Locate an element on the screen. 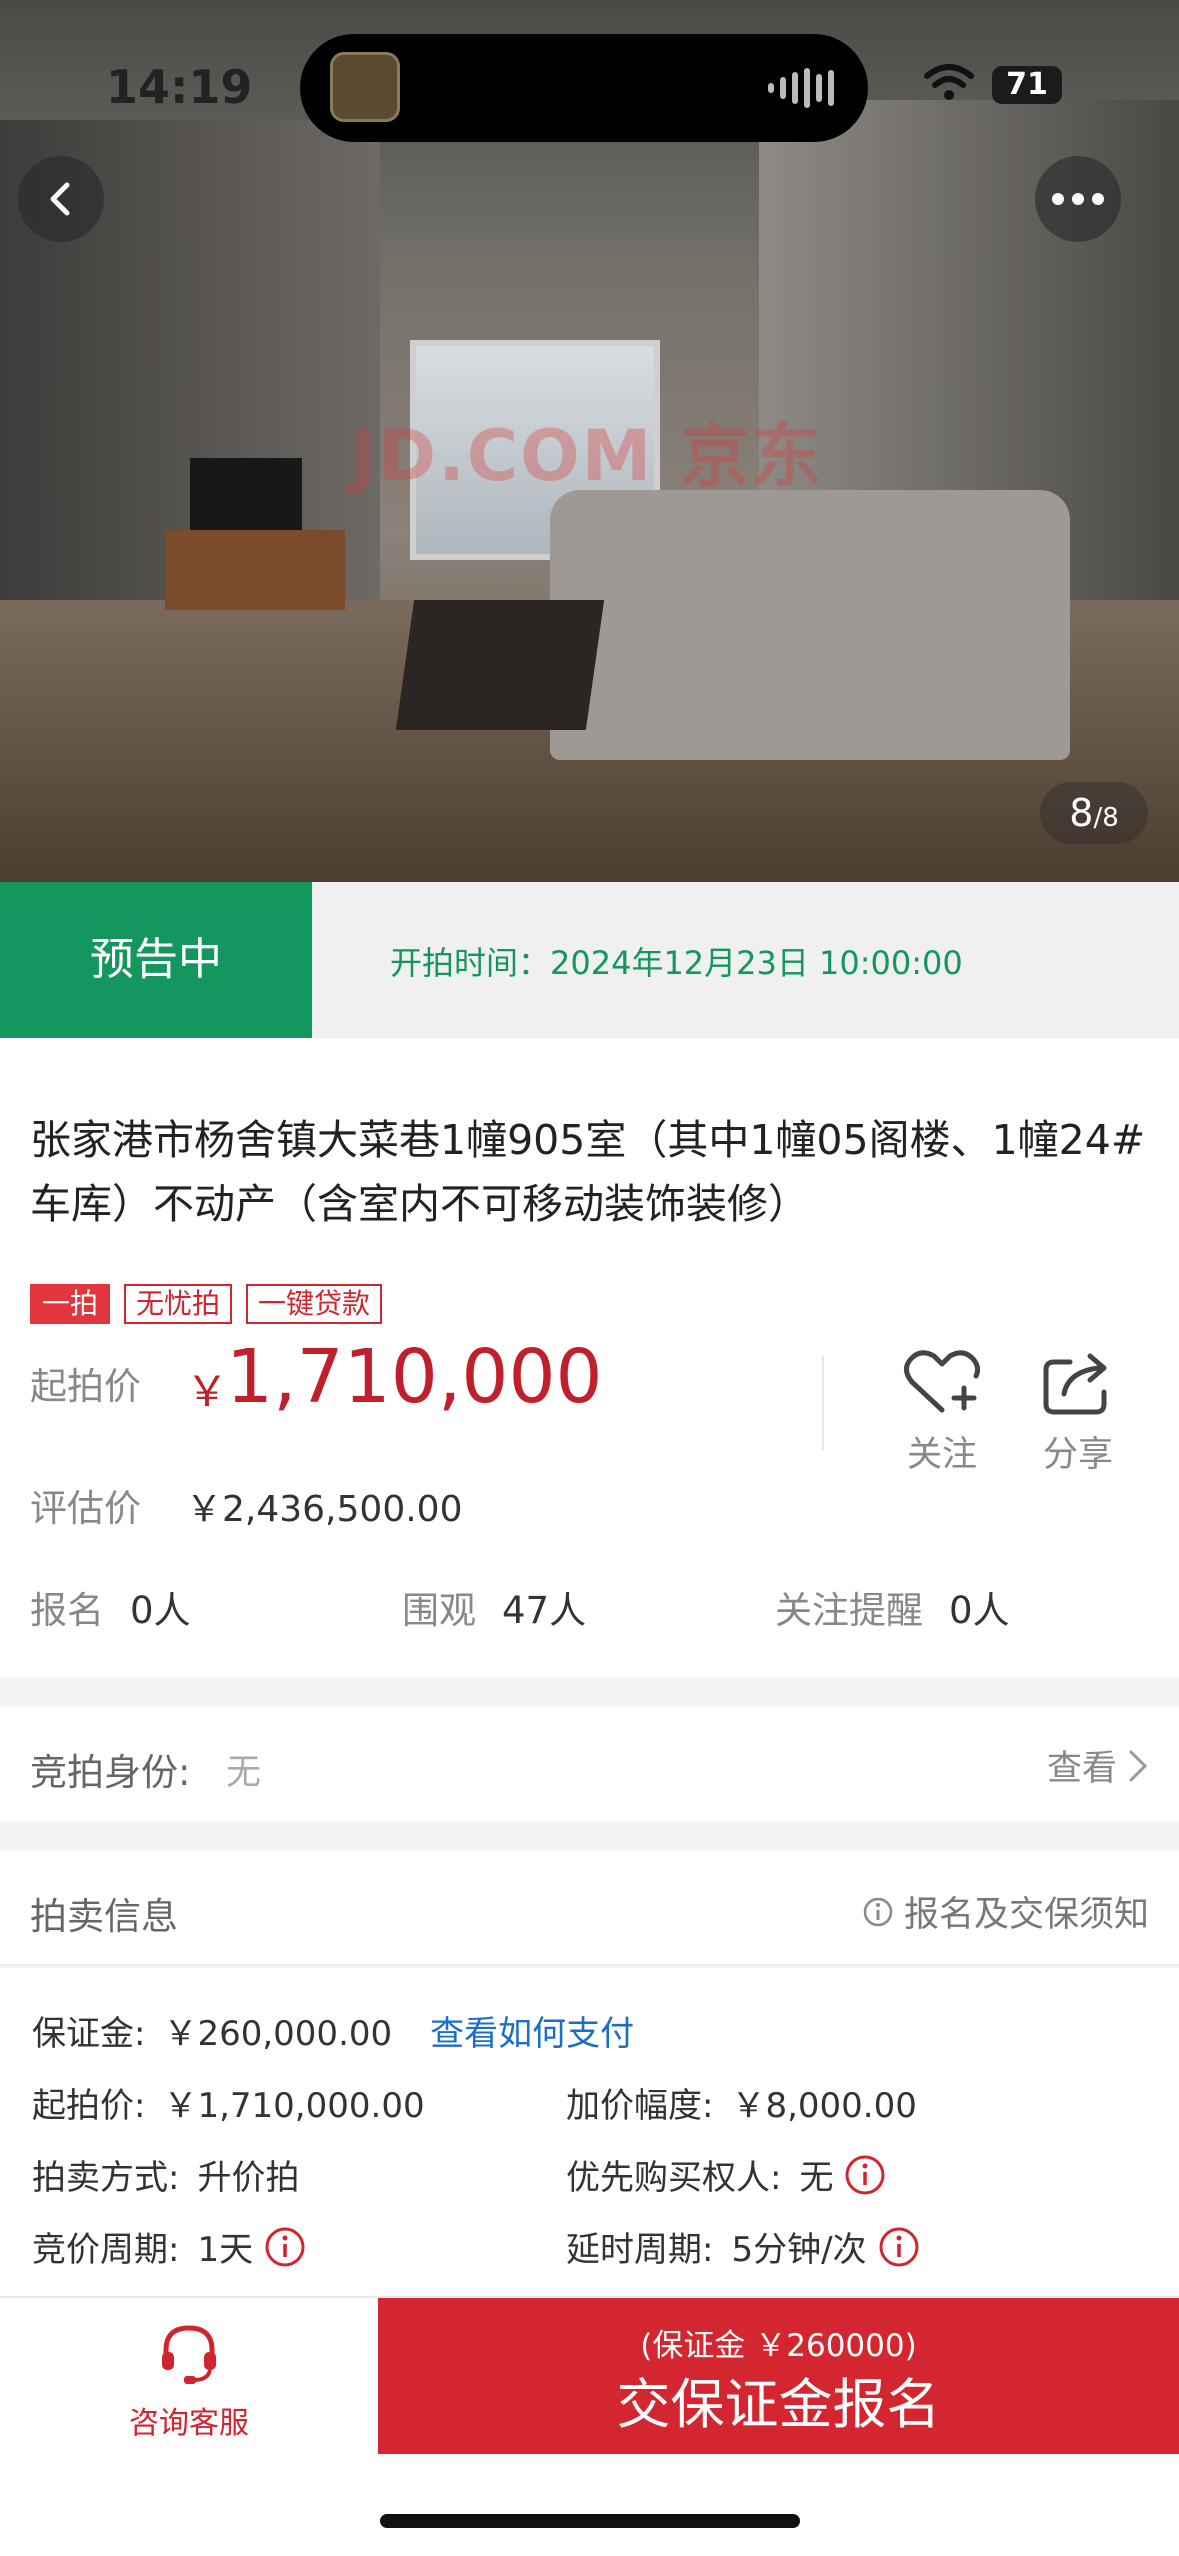  increment-label: 加价幅度: is located at coordinates (640, 2106).